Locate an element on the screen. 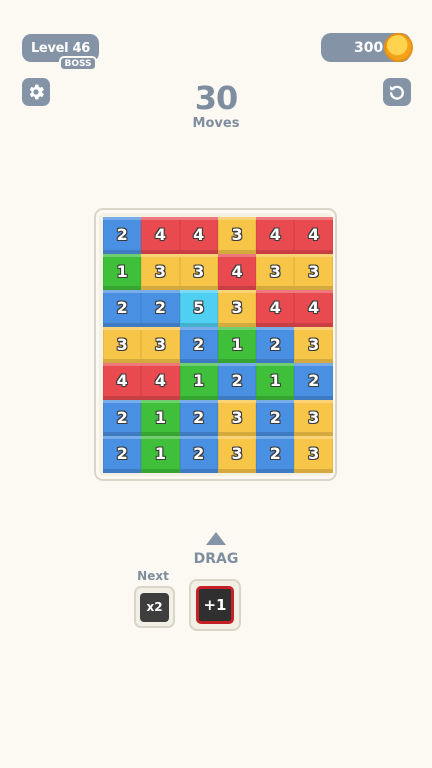 This screenshot has width=432, height=768. tile-value: 5 is located at coordinates (199, 308).